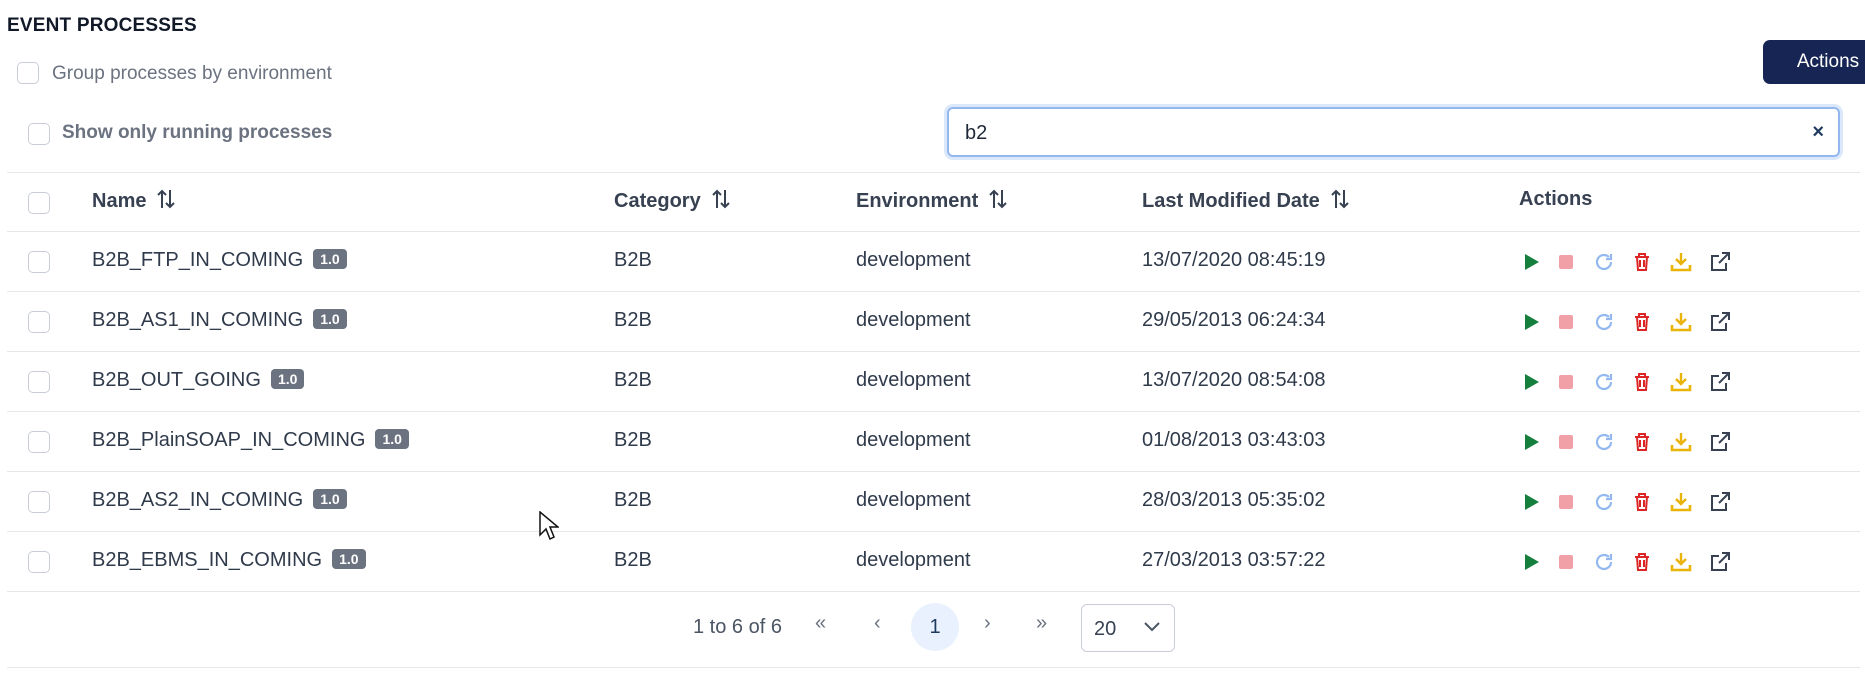 The image size is (1865, 675). What do you see at coordinates (39, 134) in the screenshot?
I see `show-running-checkbox` at bounding box center [39, 134].